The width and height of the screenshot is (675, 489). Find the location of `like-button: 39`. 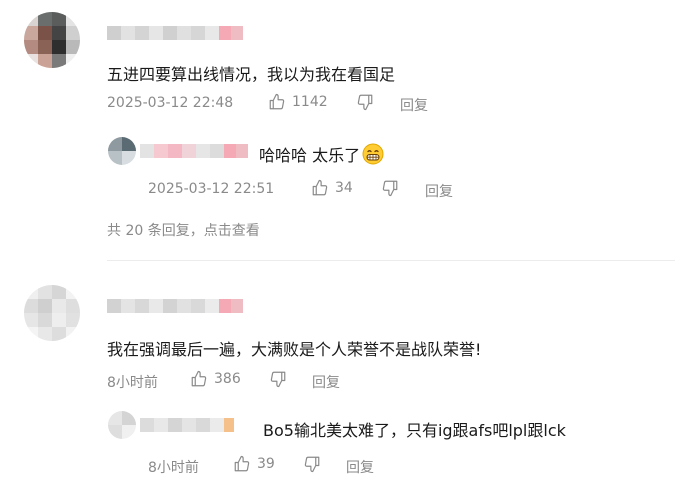

like-button: 39 is located at coordinates (254, 464).